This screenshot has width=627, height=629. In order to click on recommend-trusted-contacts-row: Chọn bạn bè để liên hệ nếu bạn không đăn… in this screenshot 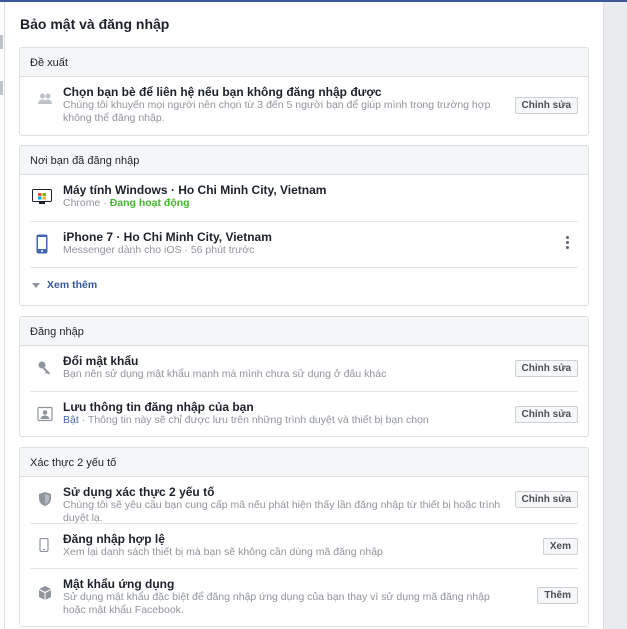, I will do `click(304, 106)`.